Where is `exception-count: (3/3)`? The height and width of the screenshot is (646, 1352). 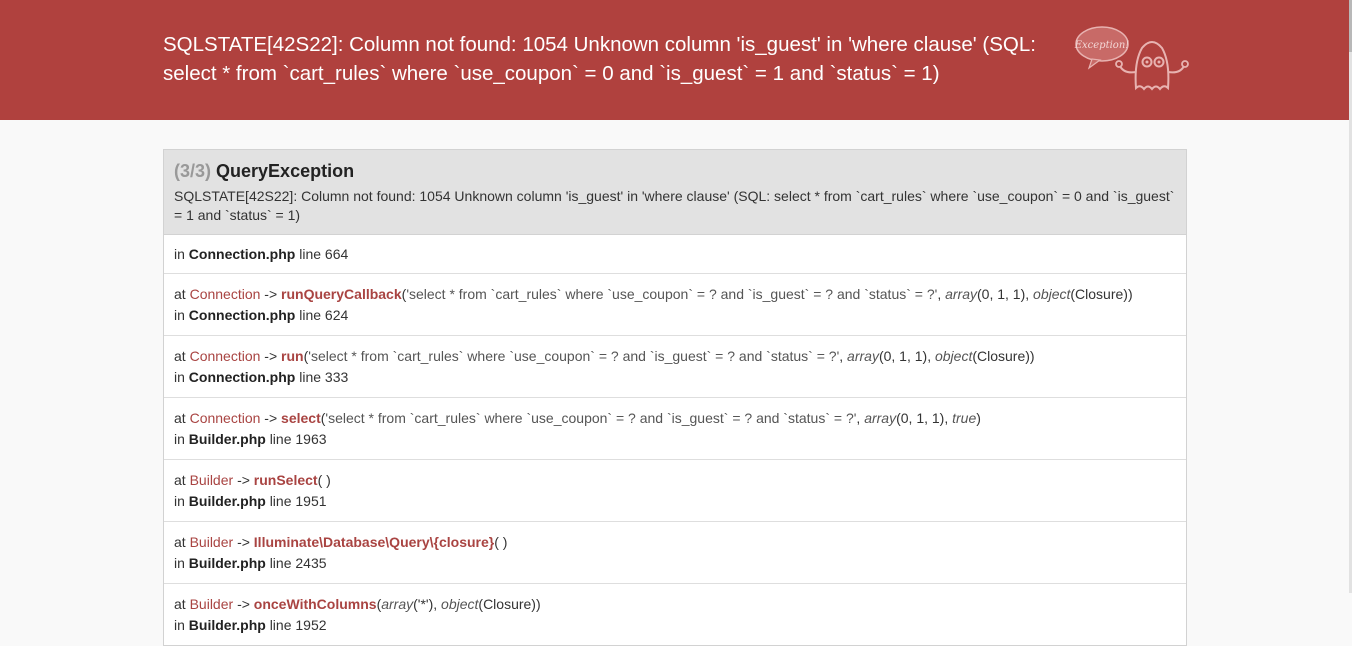 exception-count: (3/3) is located at coordinates (193, 171).